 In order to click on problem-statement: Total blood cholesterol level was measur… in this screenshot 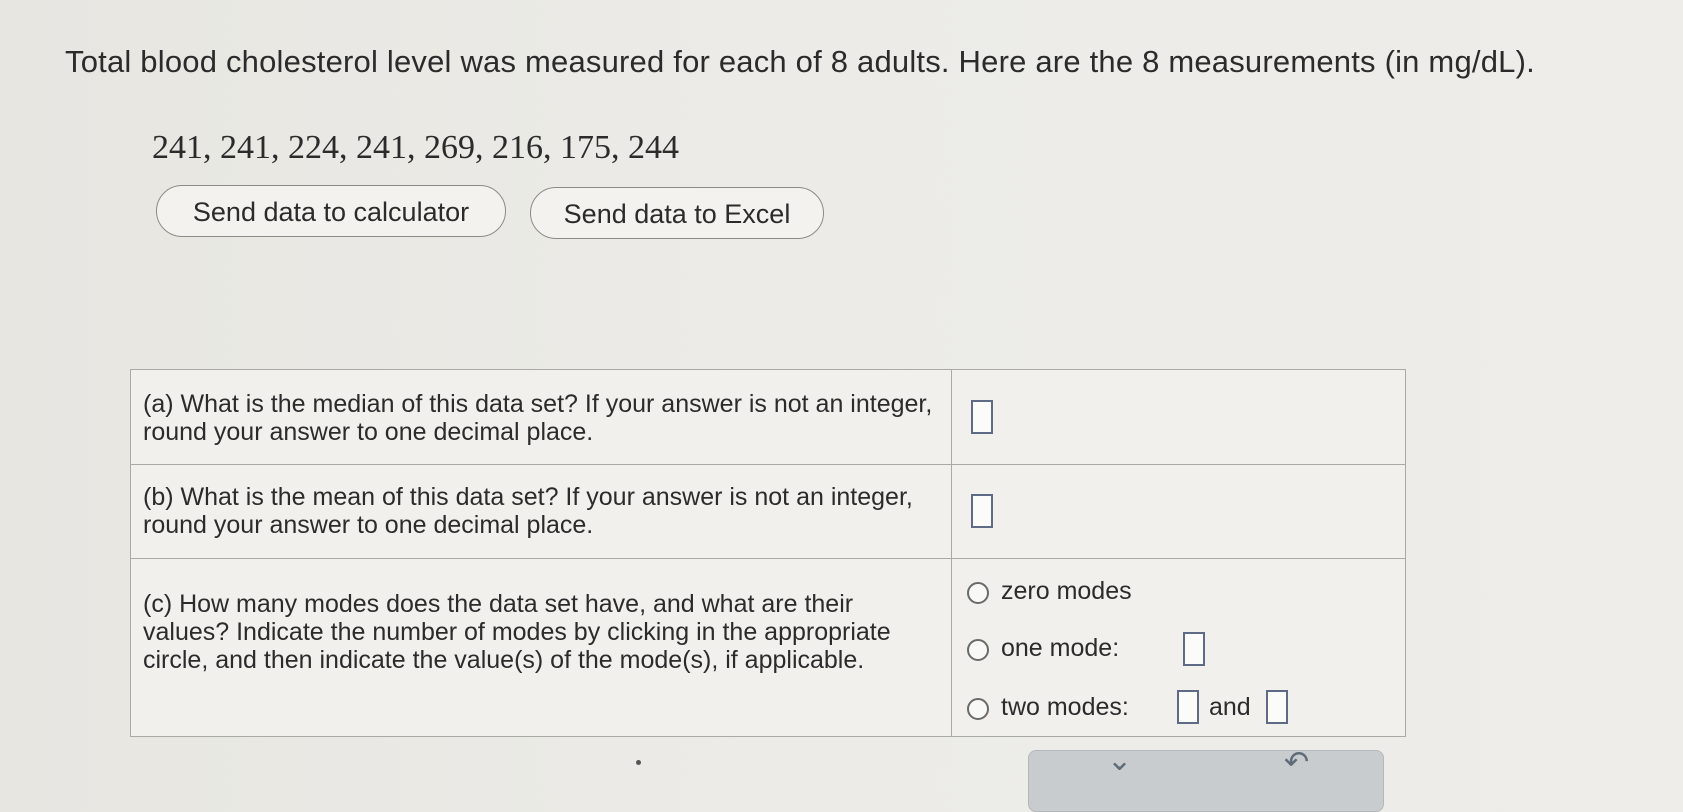, I will do `click(800, 61)`.